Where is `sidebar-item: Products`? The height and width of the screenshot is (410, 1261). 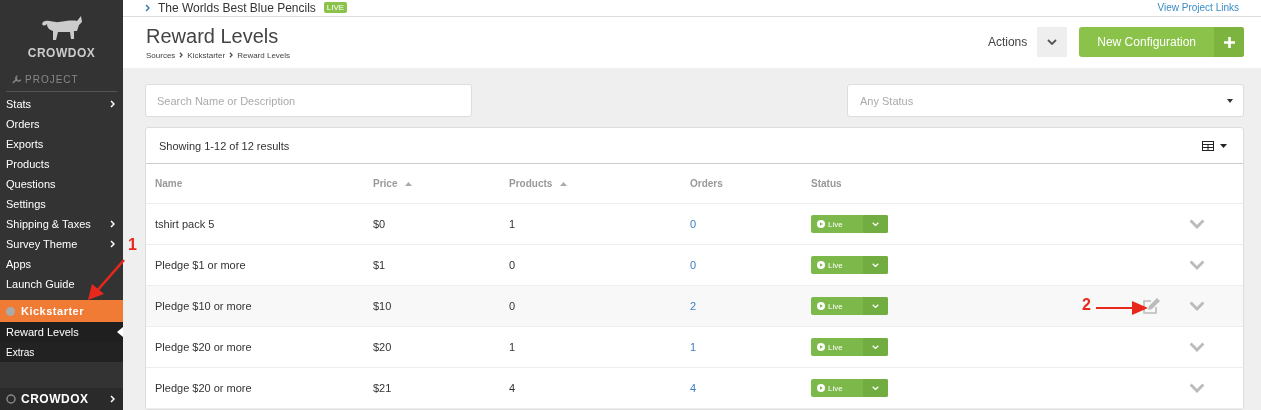
sidebar-item: Products is located at coordinates (61, 164).